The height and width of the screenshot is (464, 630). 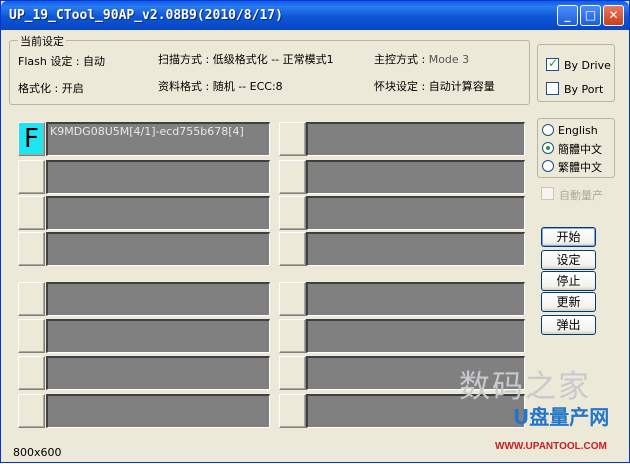 I want to click on bad-block-value: 自动计算容量, so click(x=461, y=86).